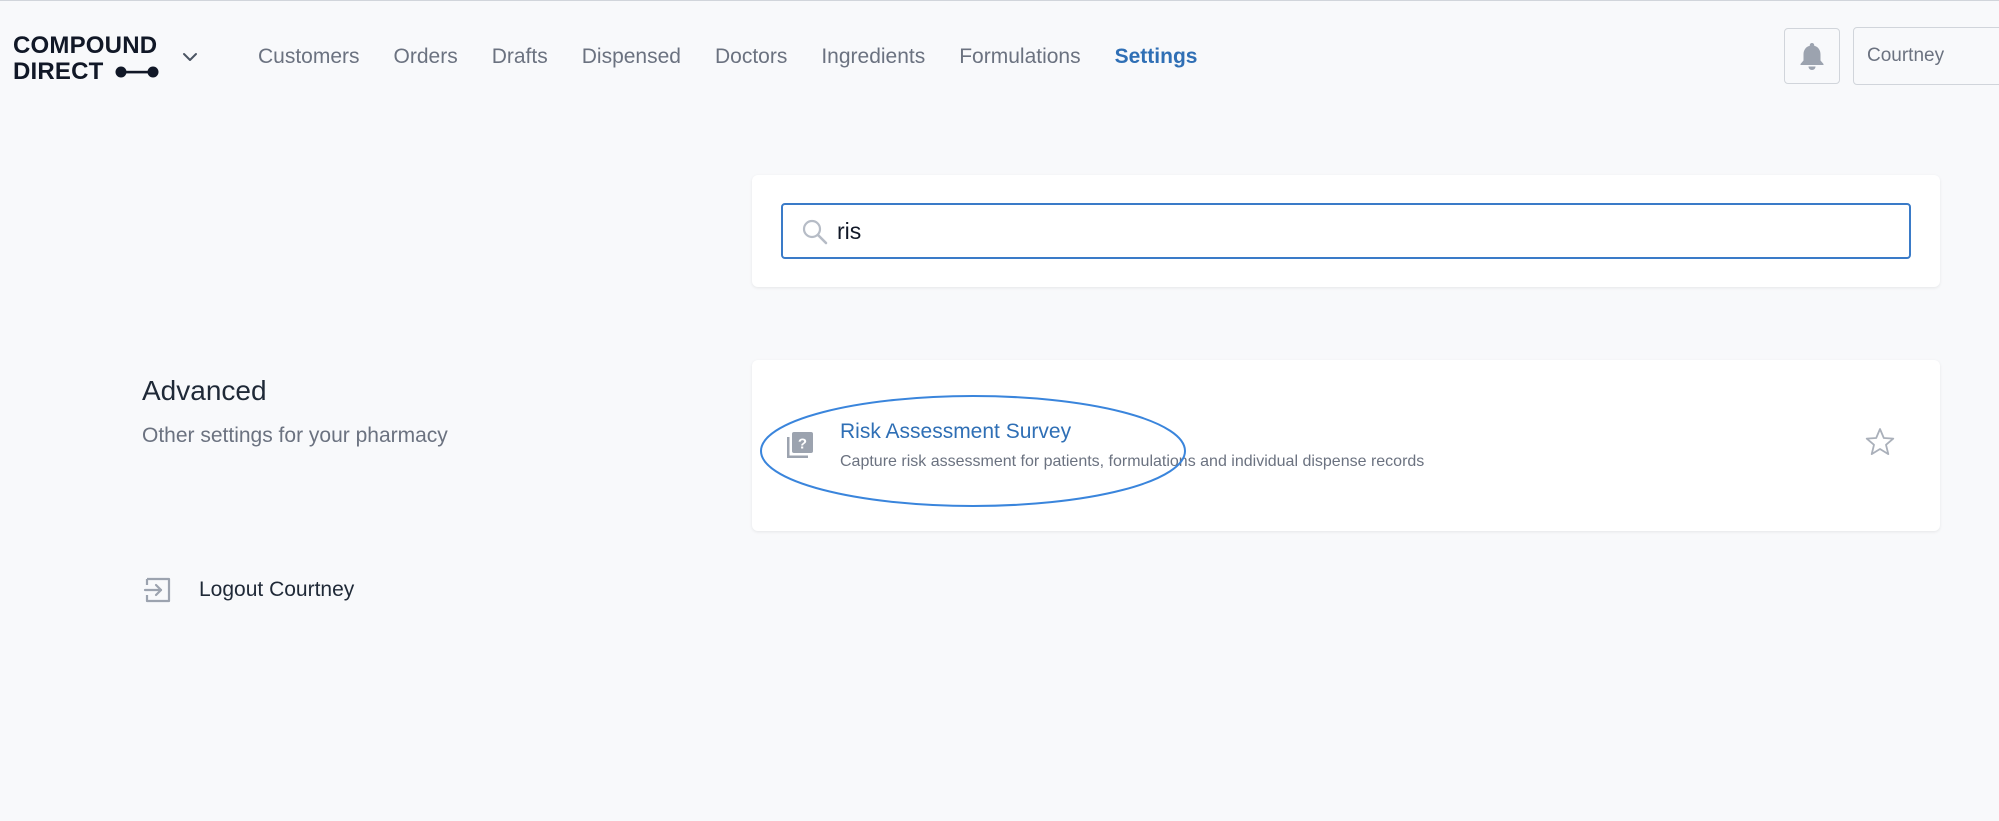  Describe the element at coordinates (1880, 442) in the screenshot. I see `star-icon` at that location.